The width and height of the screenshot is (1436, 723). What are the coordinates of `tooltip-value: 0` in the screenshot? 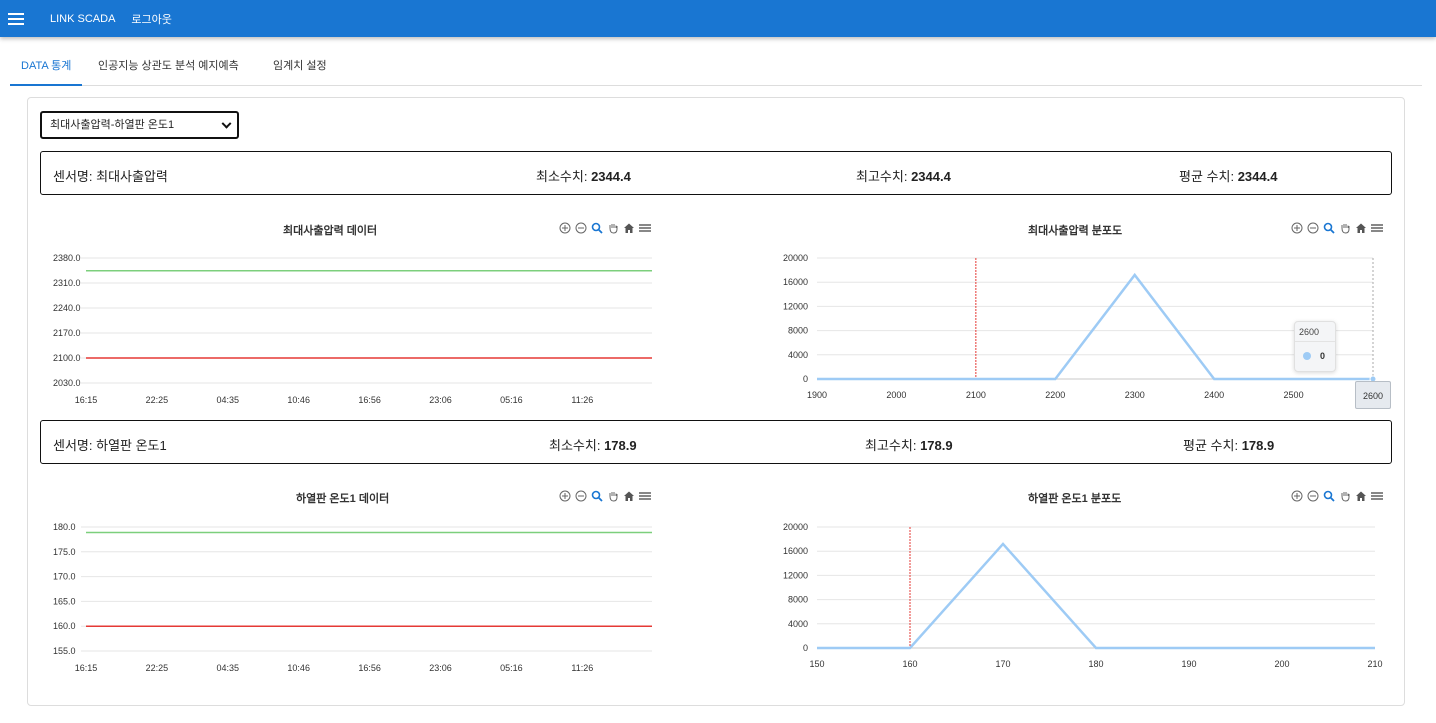 It's located at (1323, 356).